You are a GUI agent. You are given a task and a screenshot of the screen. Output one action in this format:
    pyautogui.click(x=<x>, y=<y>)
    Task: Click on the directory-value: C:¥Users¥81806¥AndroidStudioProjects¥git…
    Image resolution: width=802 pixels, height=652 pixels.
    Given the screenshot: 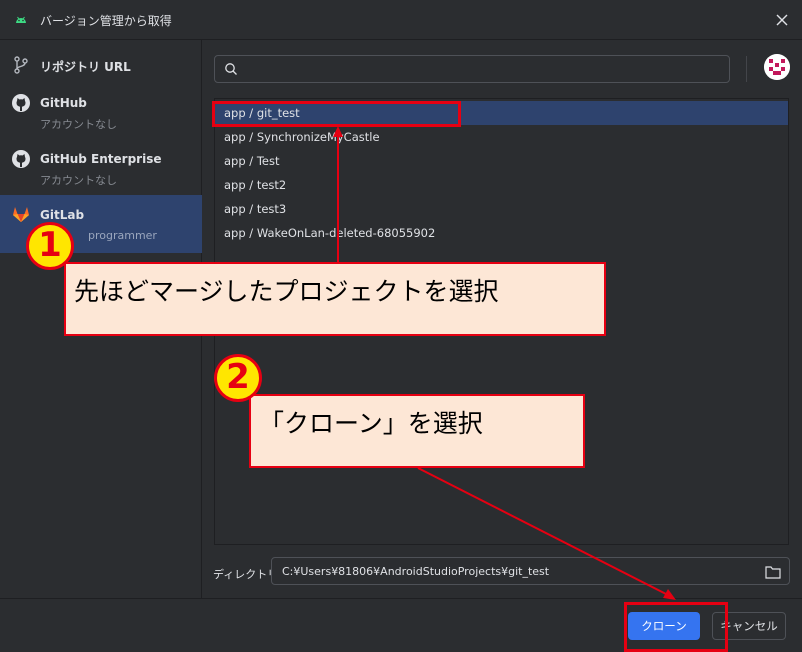 What is the action you would take?
    pyautogui.click(x=416, y=571)
    